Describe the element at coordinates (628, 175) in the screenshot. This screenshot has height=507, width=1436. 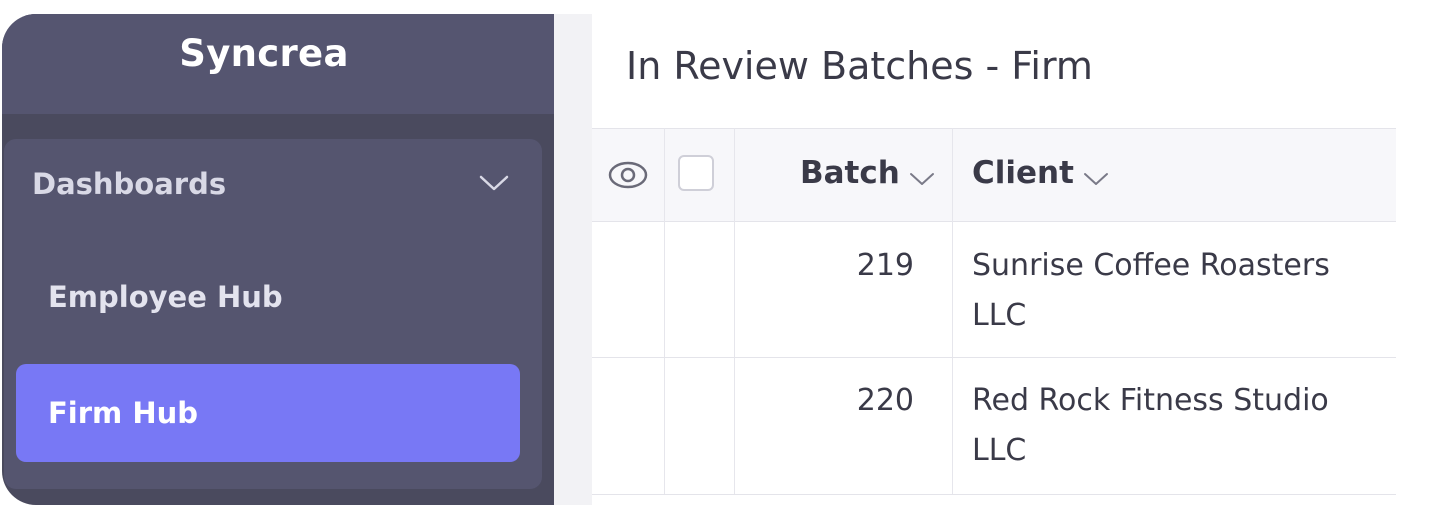
I see `eye-icon` at that location.